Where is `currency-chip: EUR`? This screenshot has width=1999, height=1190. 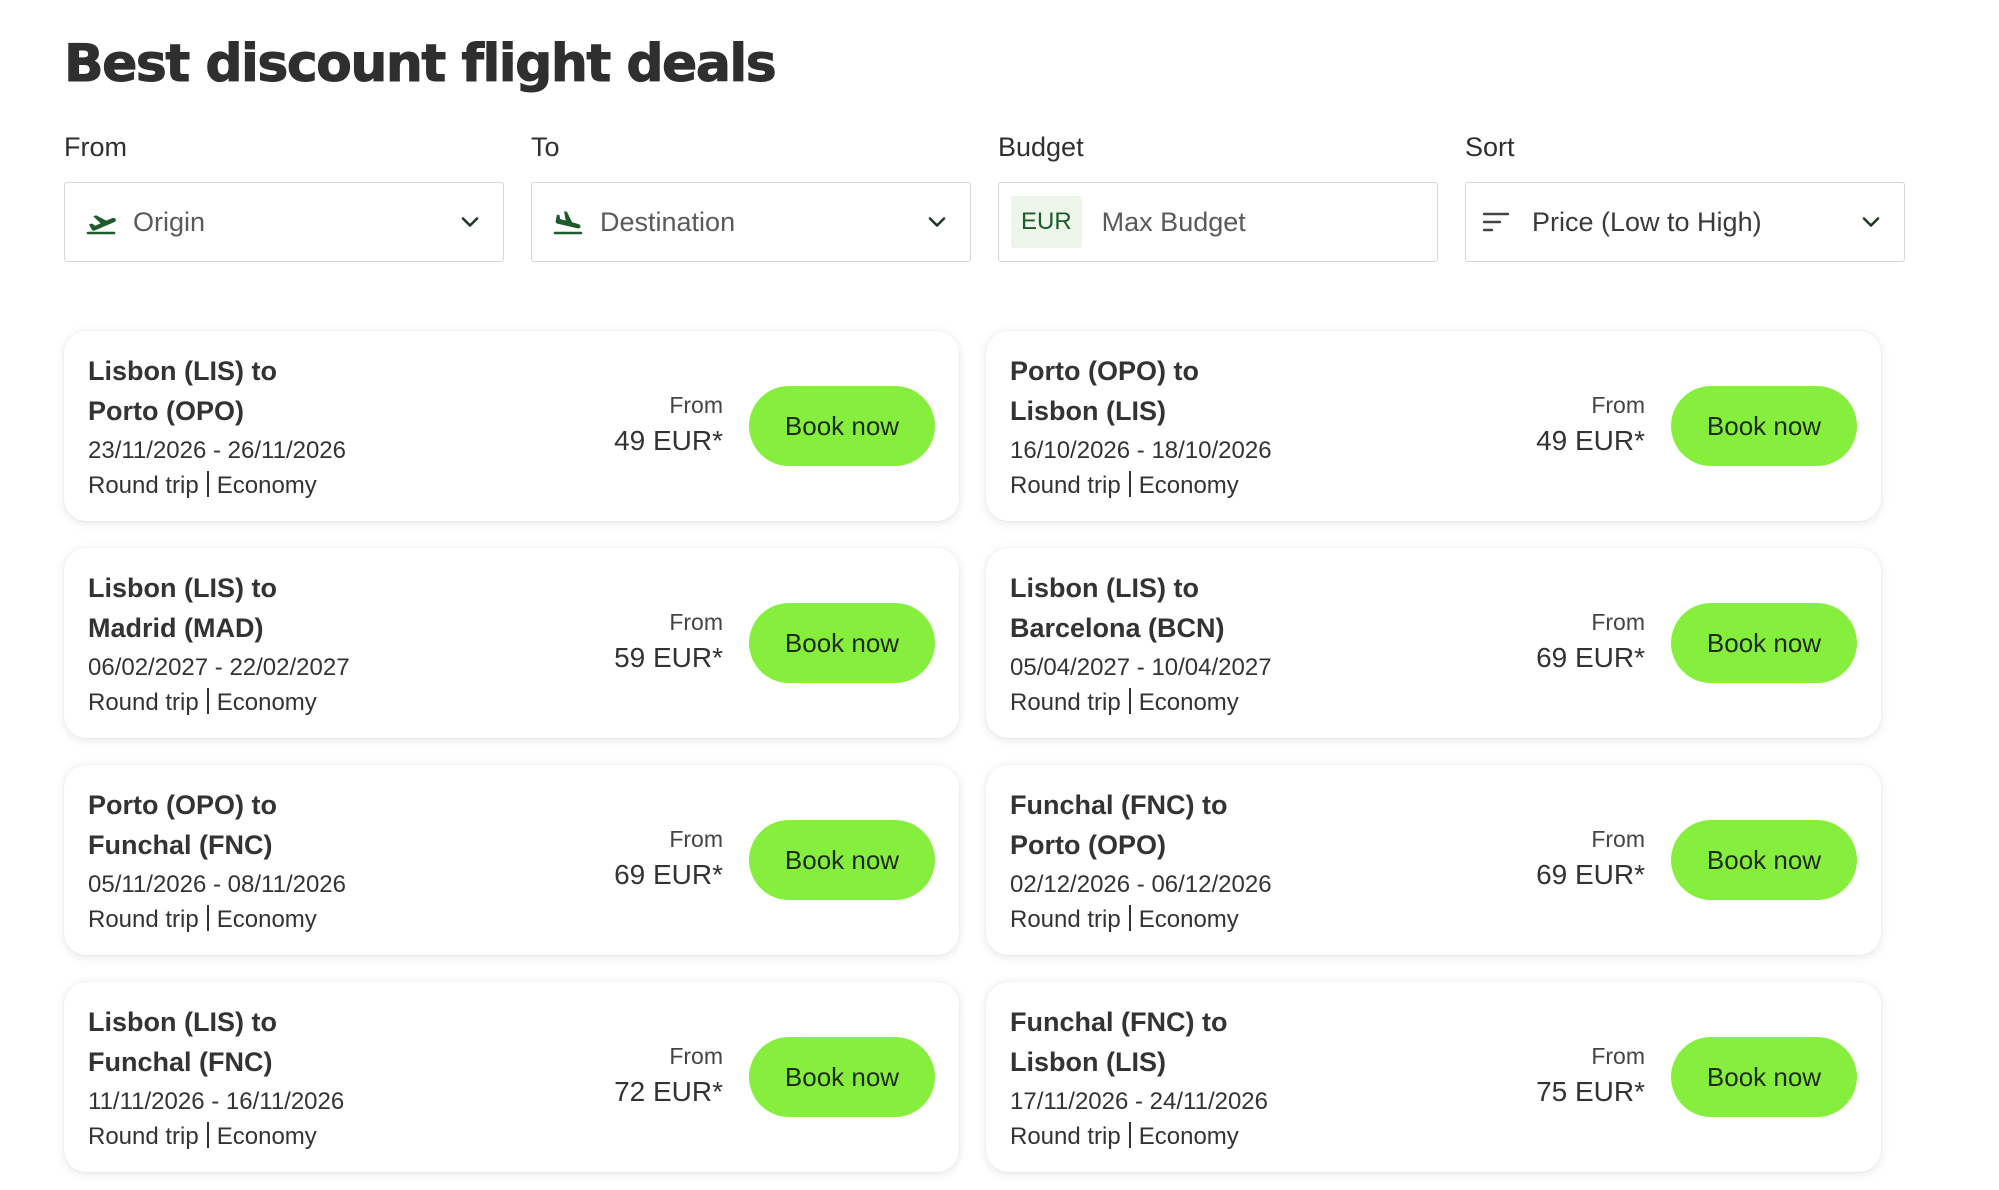 currency-chip: EUR is located at coordinates (1046, 222).